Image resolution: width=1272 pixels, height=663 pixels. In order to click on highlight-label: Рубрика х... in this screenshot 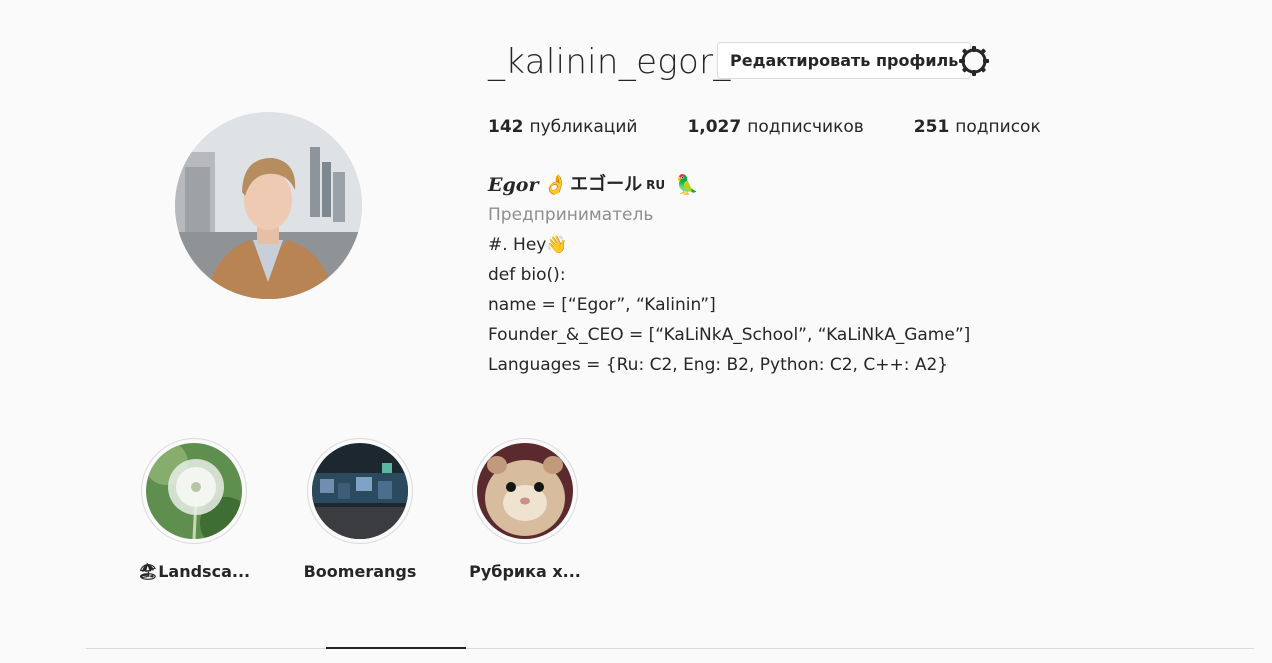, I will do `click(525, 571)`.